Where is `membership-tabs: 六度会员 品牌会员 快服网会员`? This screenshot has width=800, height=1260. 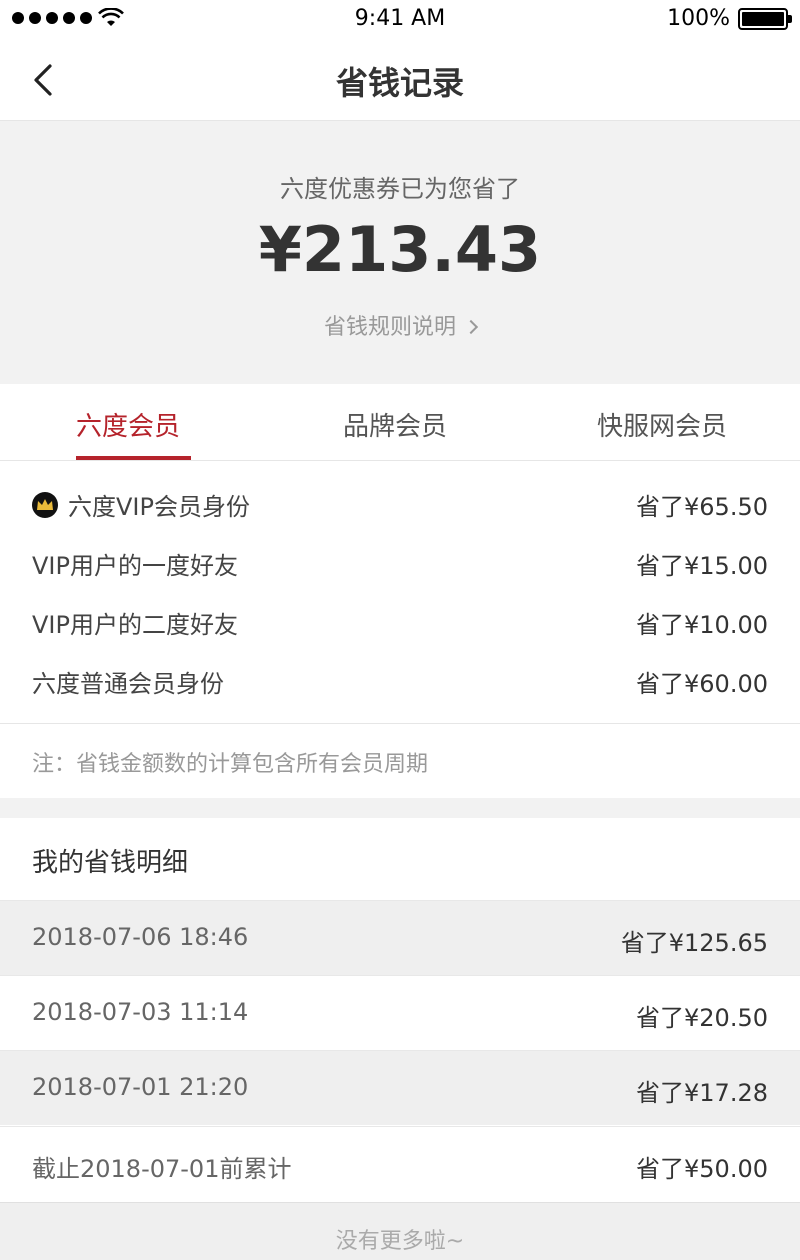
membership-tabs: 六度会员 品牌会员 快服网会员 is located at coordinates (400, 422).